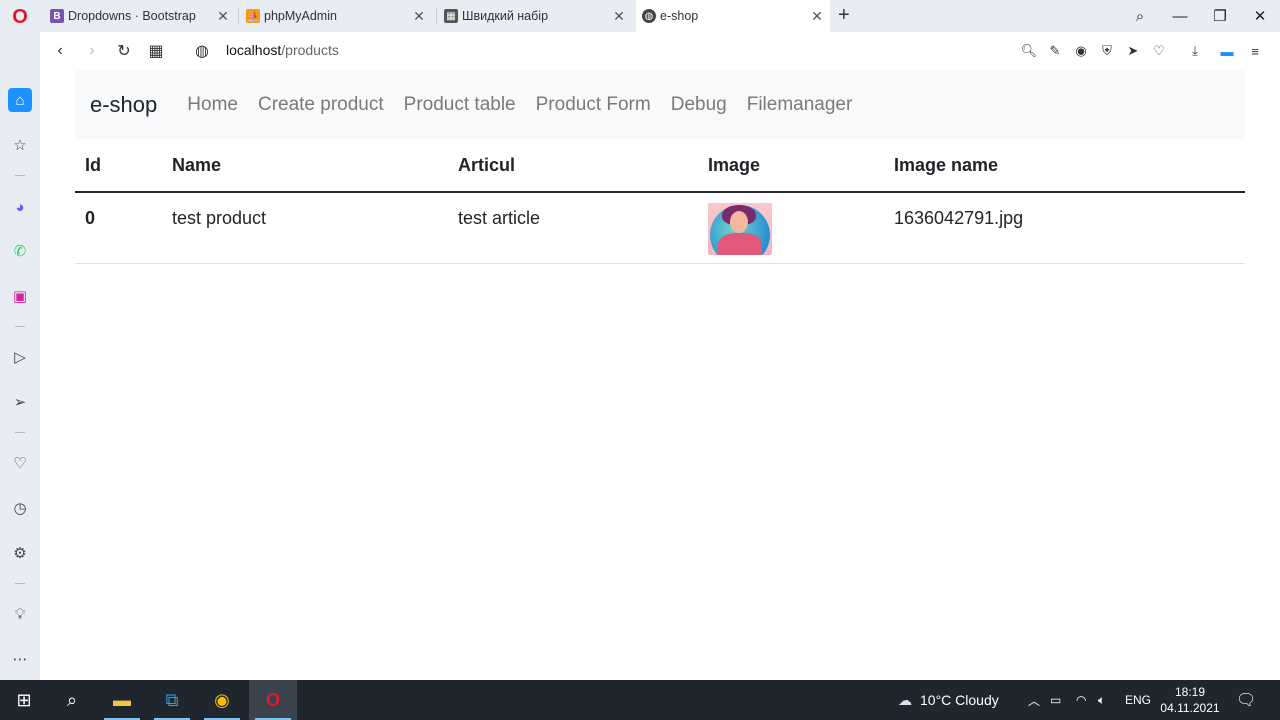  Describe the element at coordinates (1064, 166) in the screenshot. I see `column-header-image-name: Image name` at that location.